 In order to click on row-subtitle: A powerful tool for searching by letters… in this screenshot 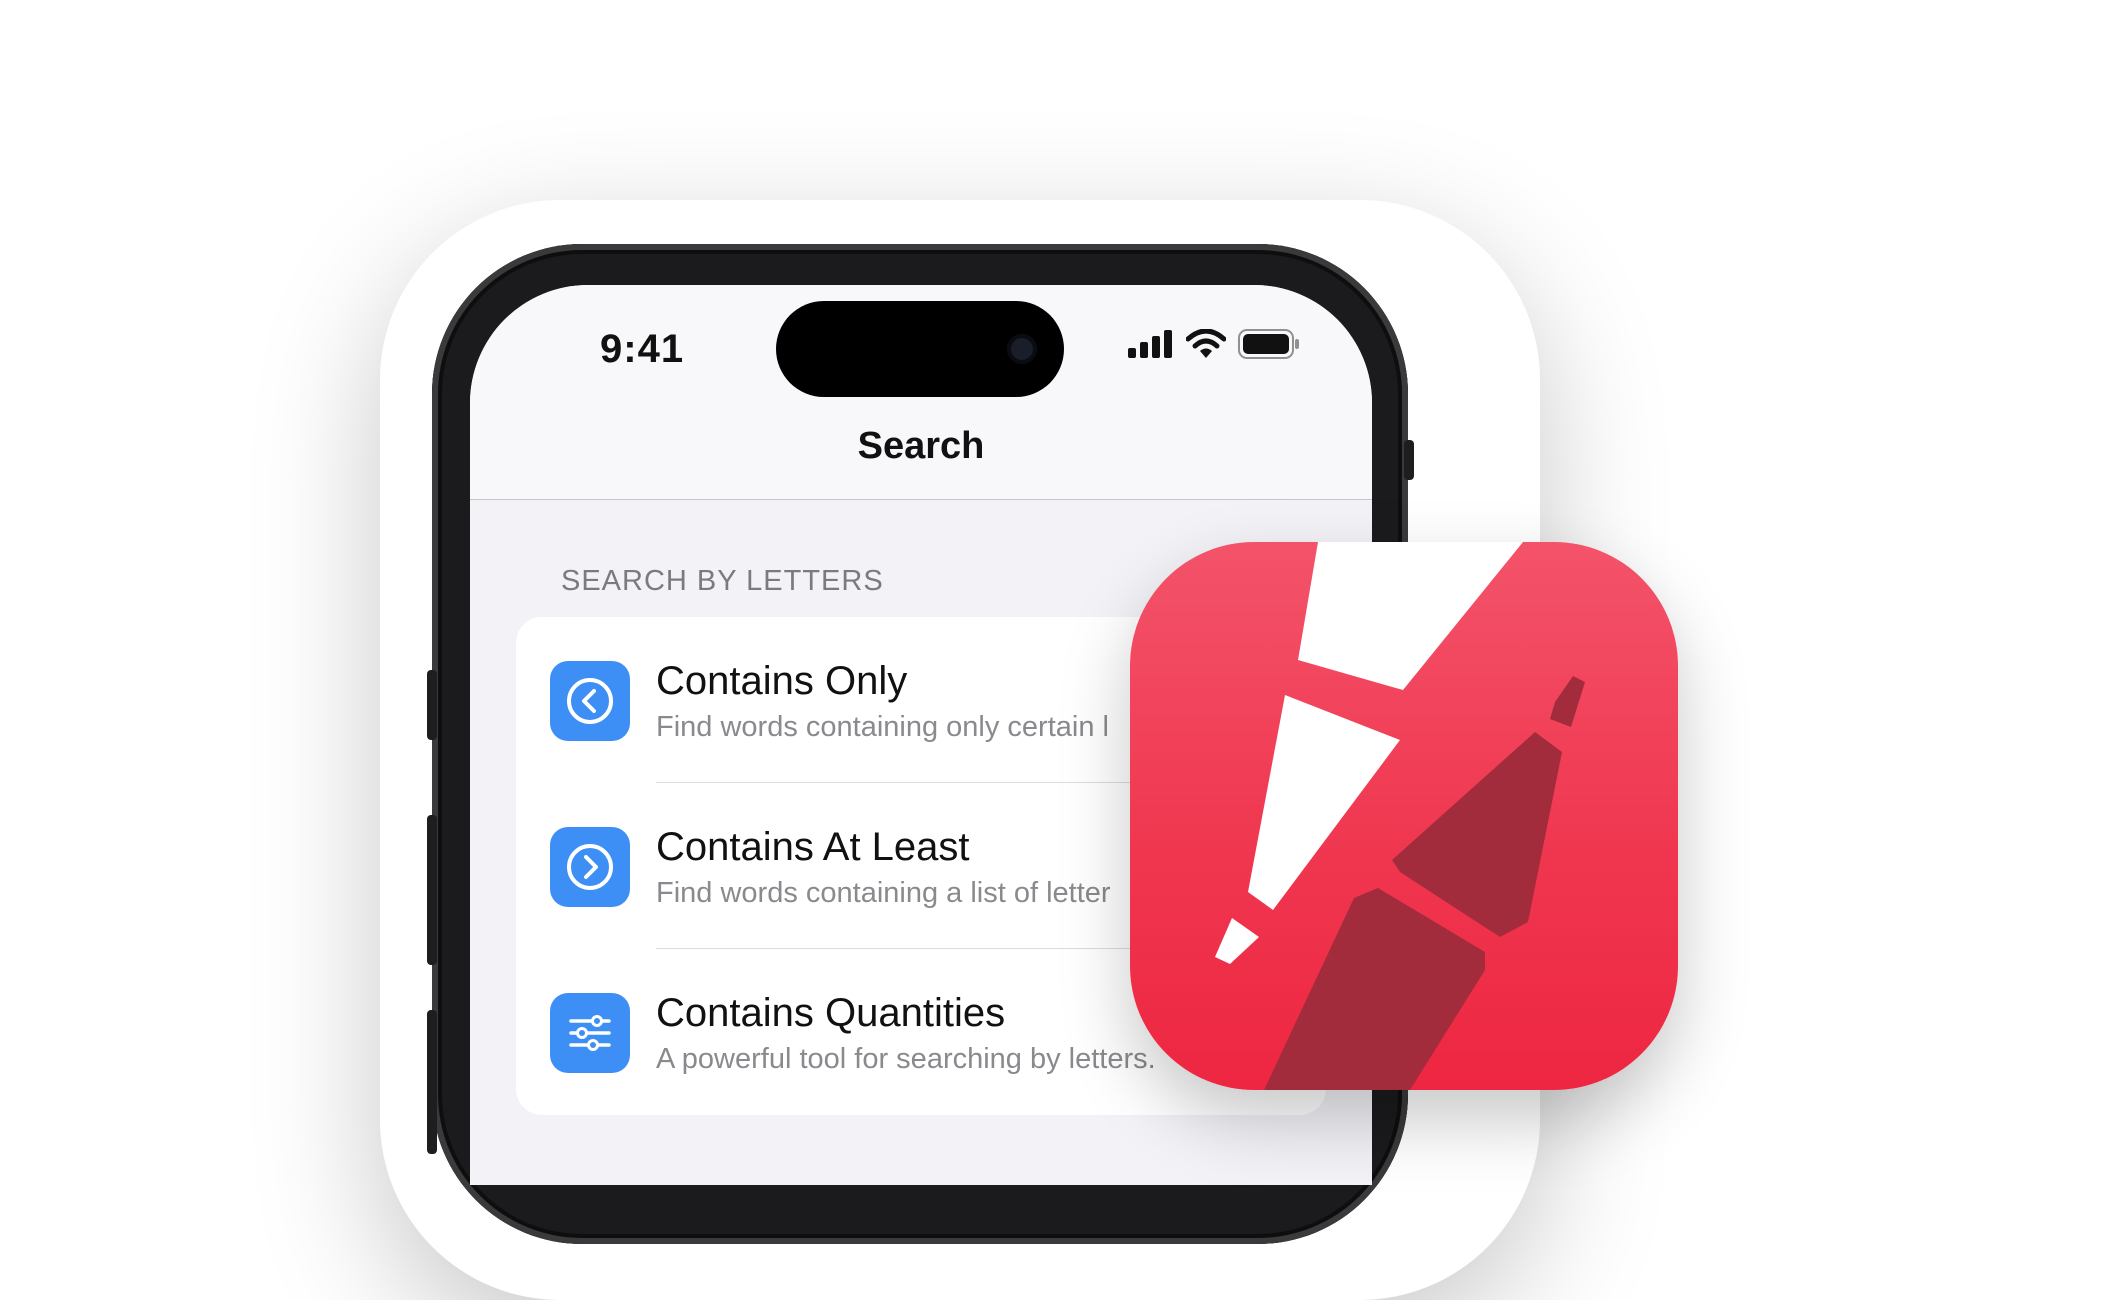, I will do `click(906, 1059)`.